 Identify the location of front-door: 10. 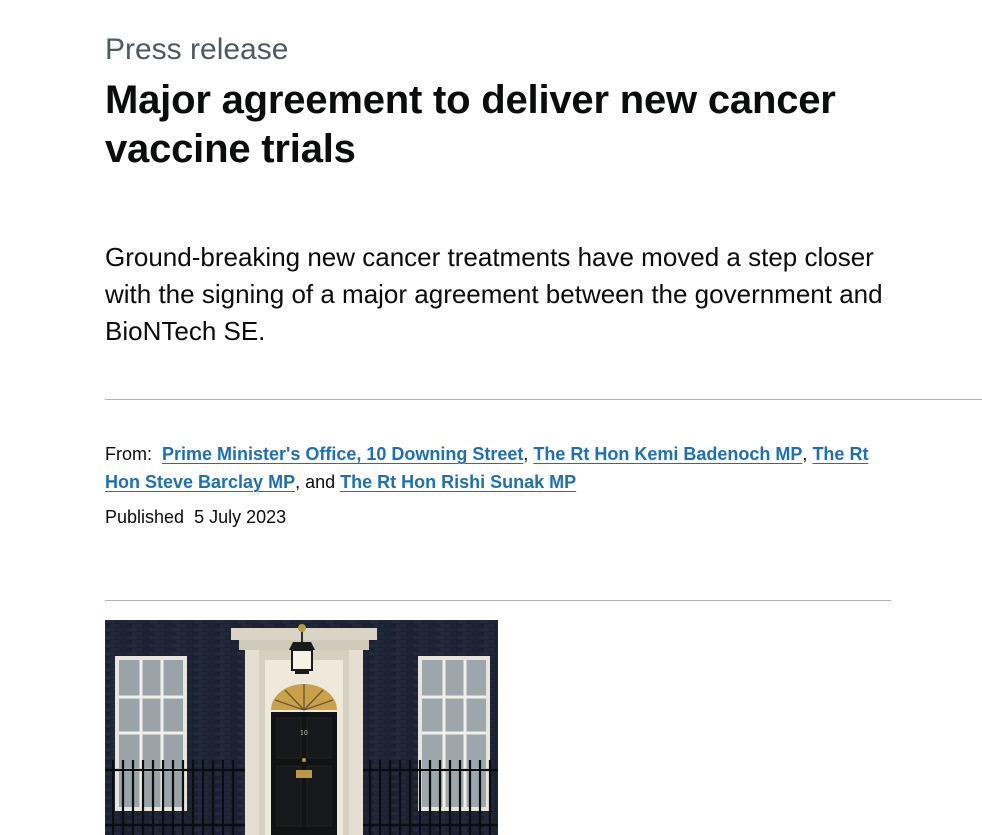
(304, 773).